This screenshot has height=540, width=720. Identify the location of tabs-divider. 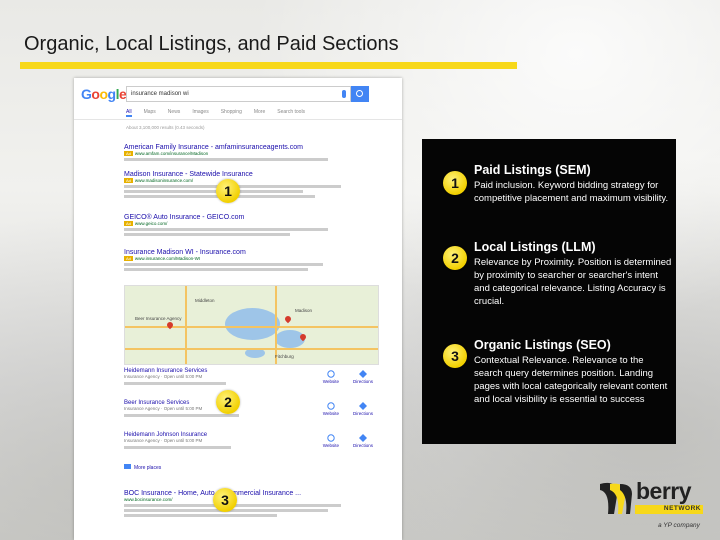
(238, 119).